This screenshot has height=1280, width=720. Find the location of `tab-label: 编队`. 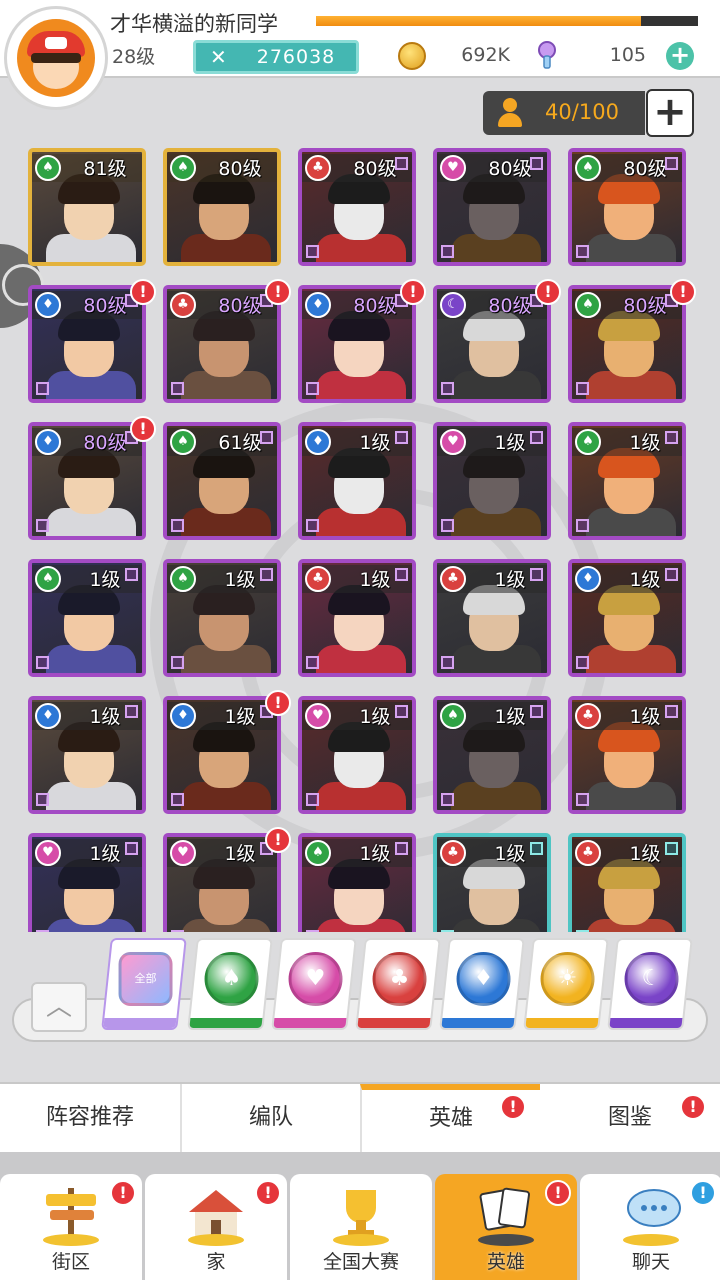

tab-label: 编队 is located at coordinates (270, 1117).